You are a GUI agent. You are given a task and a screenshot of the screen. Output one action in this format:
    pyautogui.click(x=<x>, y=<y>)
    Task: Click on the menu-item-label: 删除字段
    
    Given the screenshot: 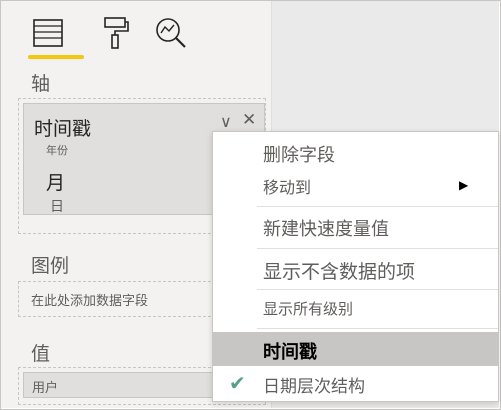 What is the action you would take?
    pyautogui.click(x=299, y=155)
    